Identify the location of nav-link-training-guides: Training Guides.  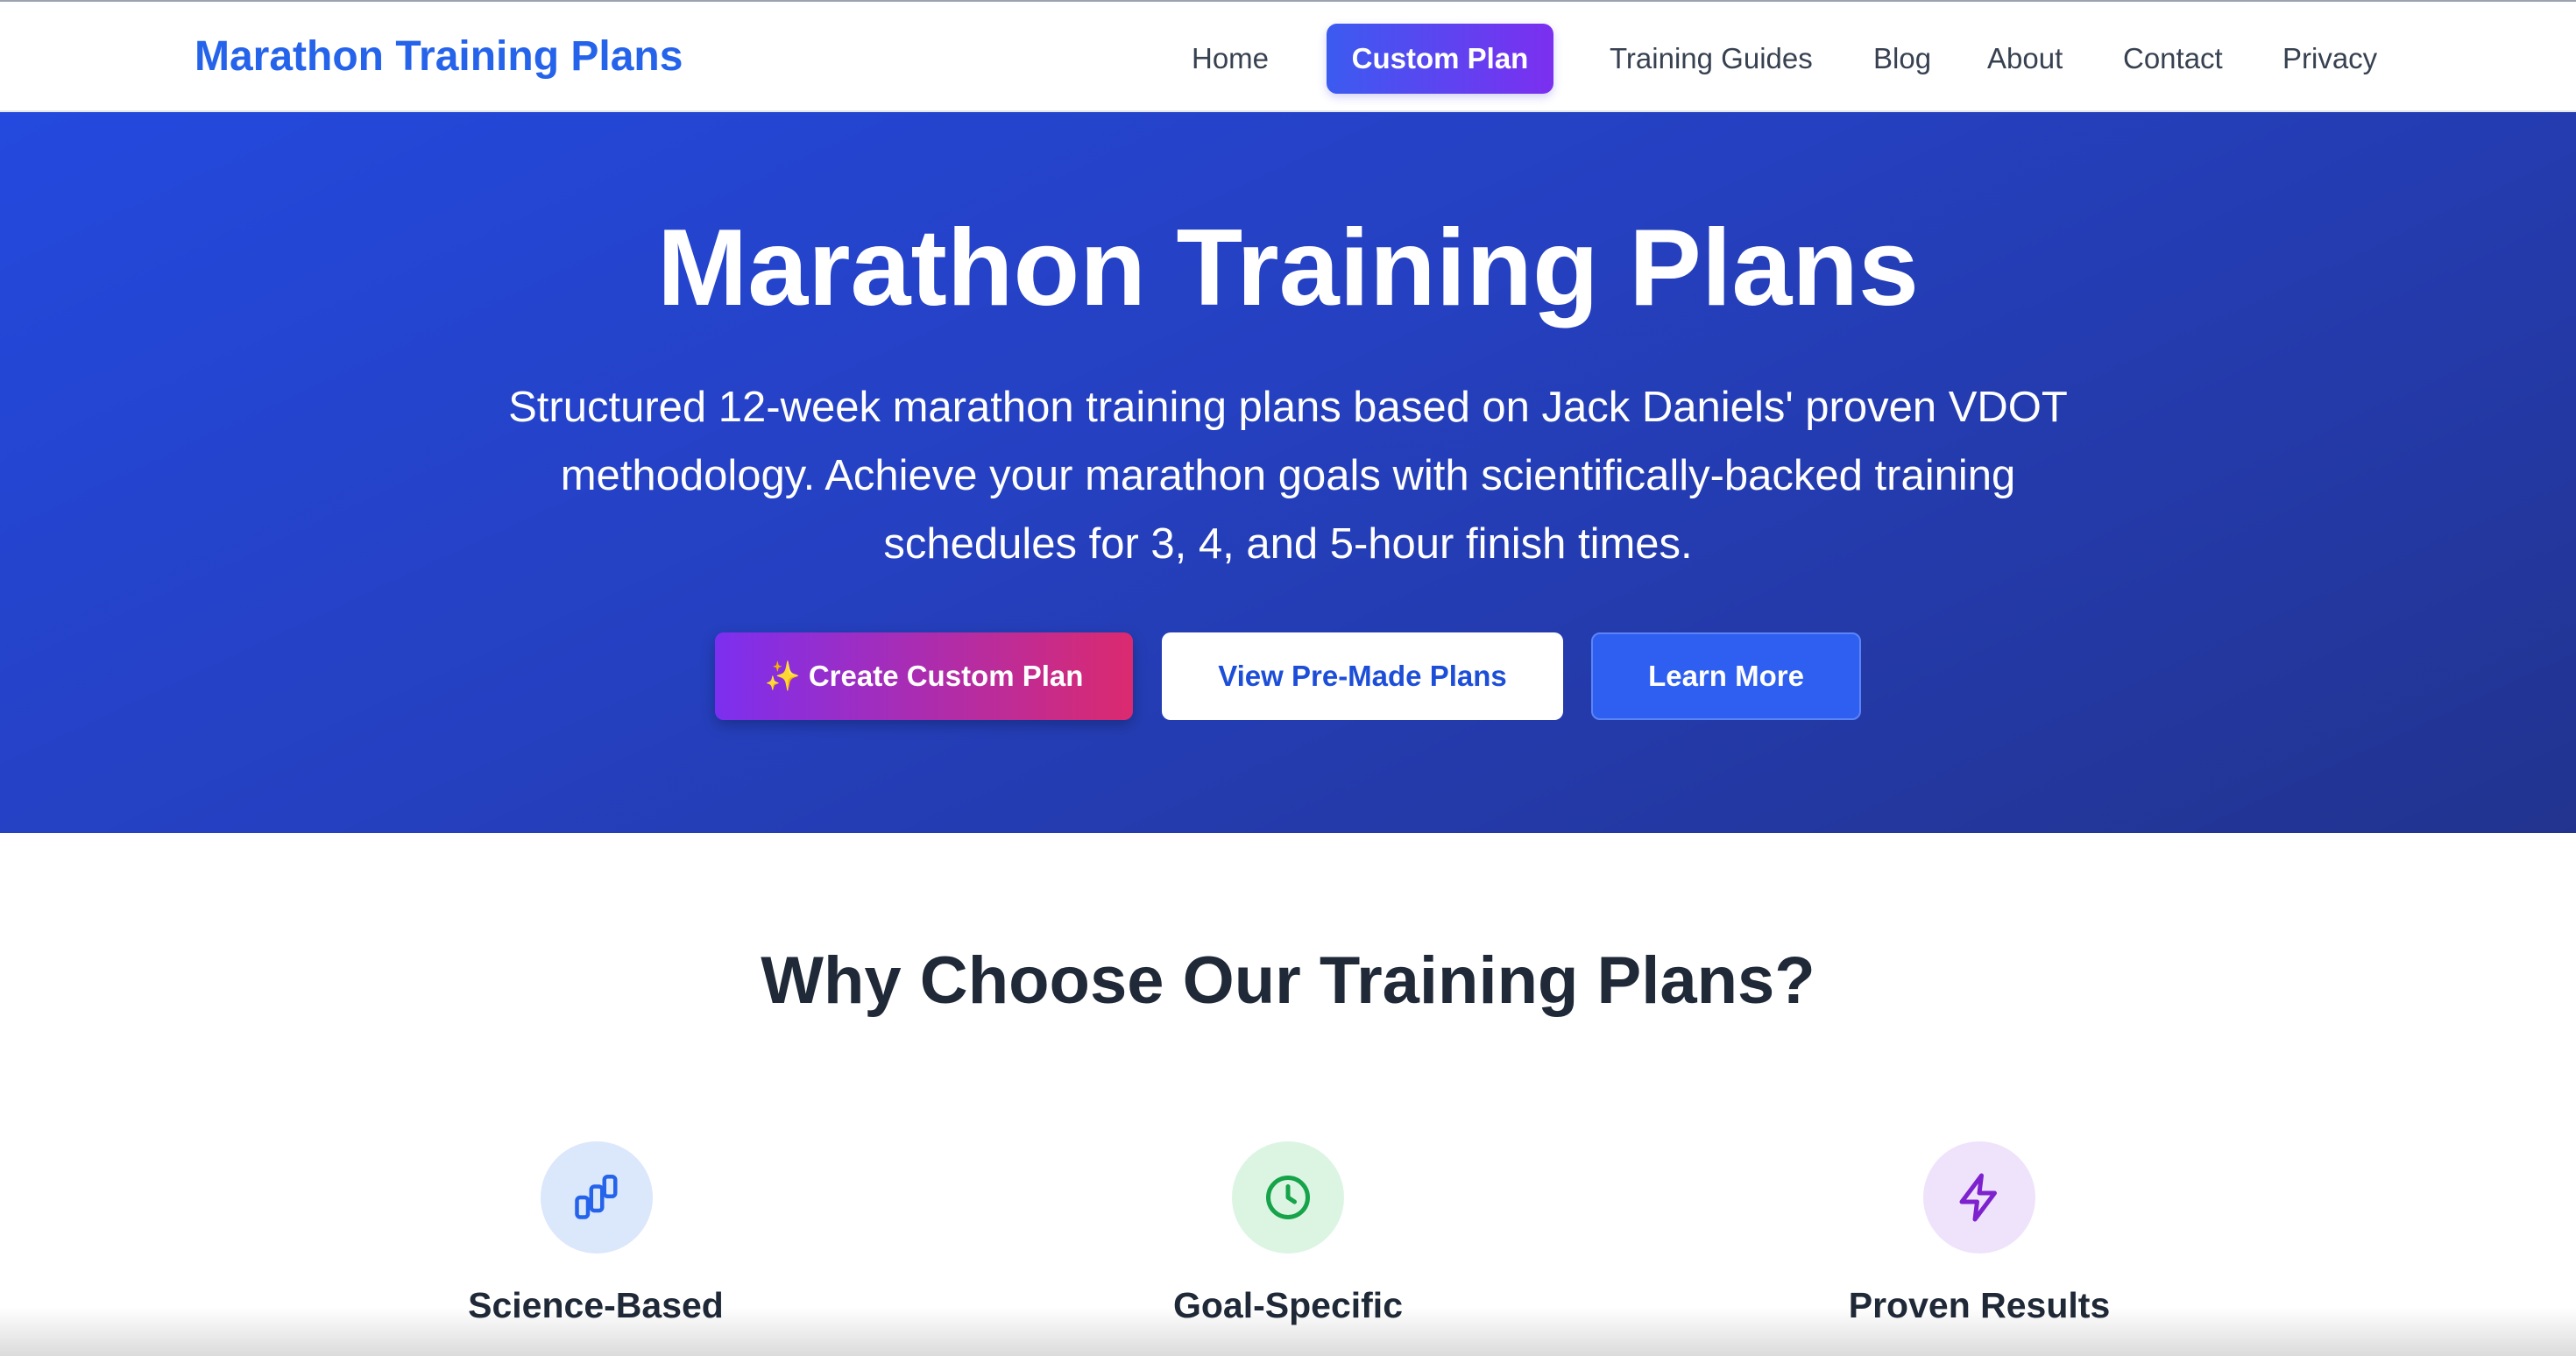
(1711, 60).